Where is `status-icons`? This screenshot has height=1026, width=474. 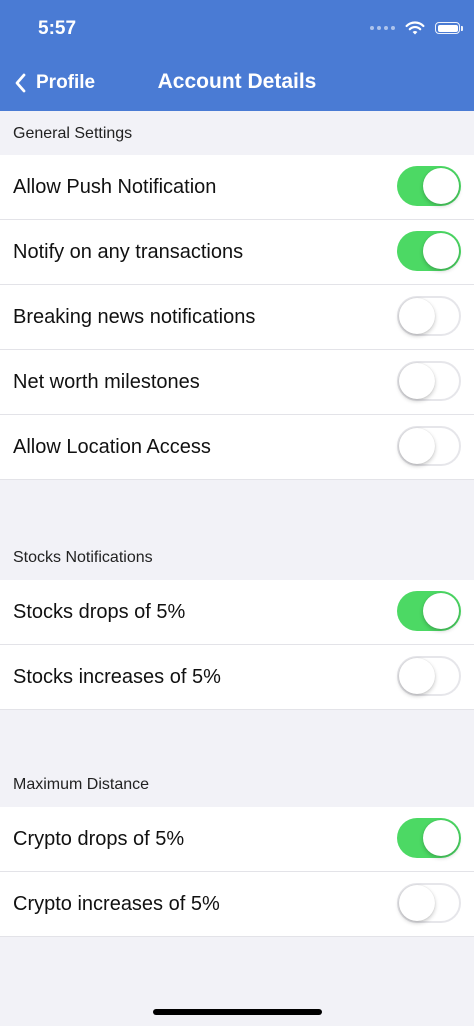 status-icons is located at coordinates (416, 28).